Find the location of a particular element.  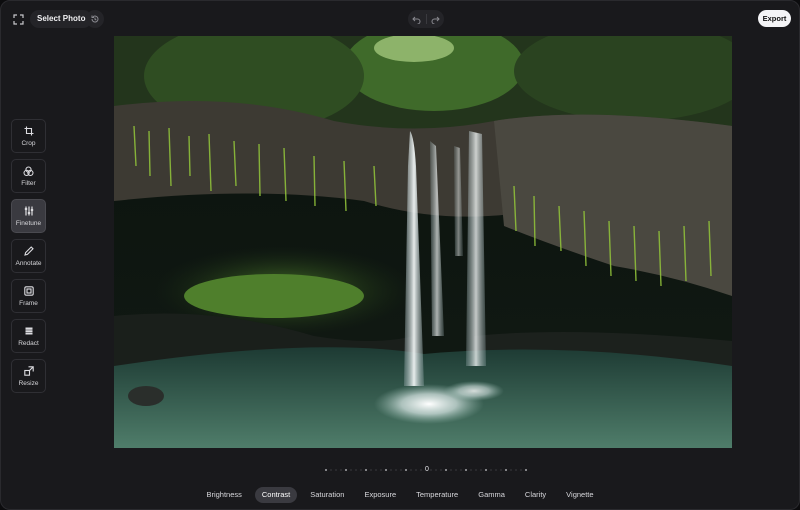

pencil-icon is located at coordinates (28, 251).